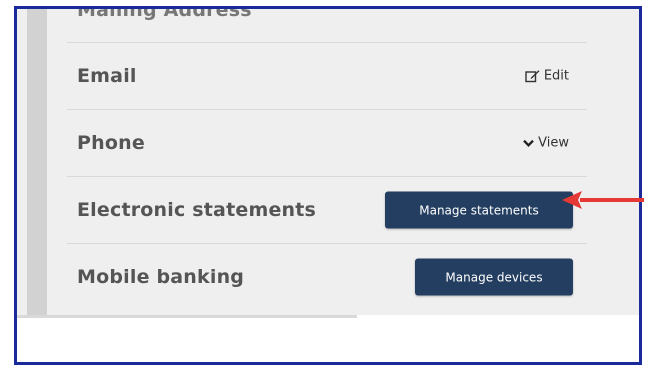  What do you see at coordinates (479, 210) in the screenshot?
I see `manage-statements-button: Manage statements` at bounding box center [479, 210].